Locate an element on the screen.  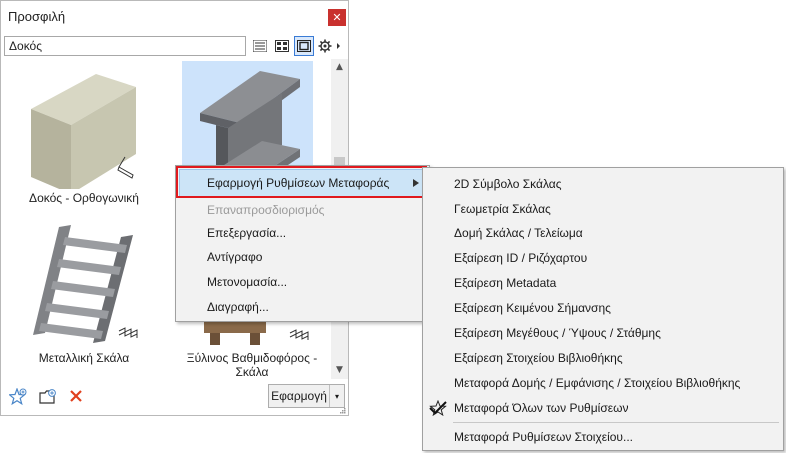
item-label: Ξύλινος Βαθμιδοφόρος - Σκάλα is located at coordinates (252, 365).